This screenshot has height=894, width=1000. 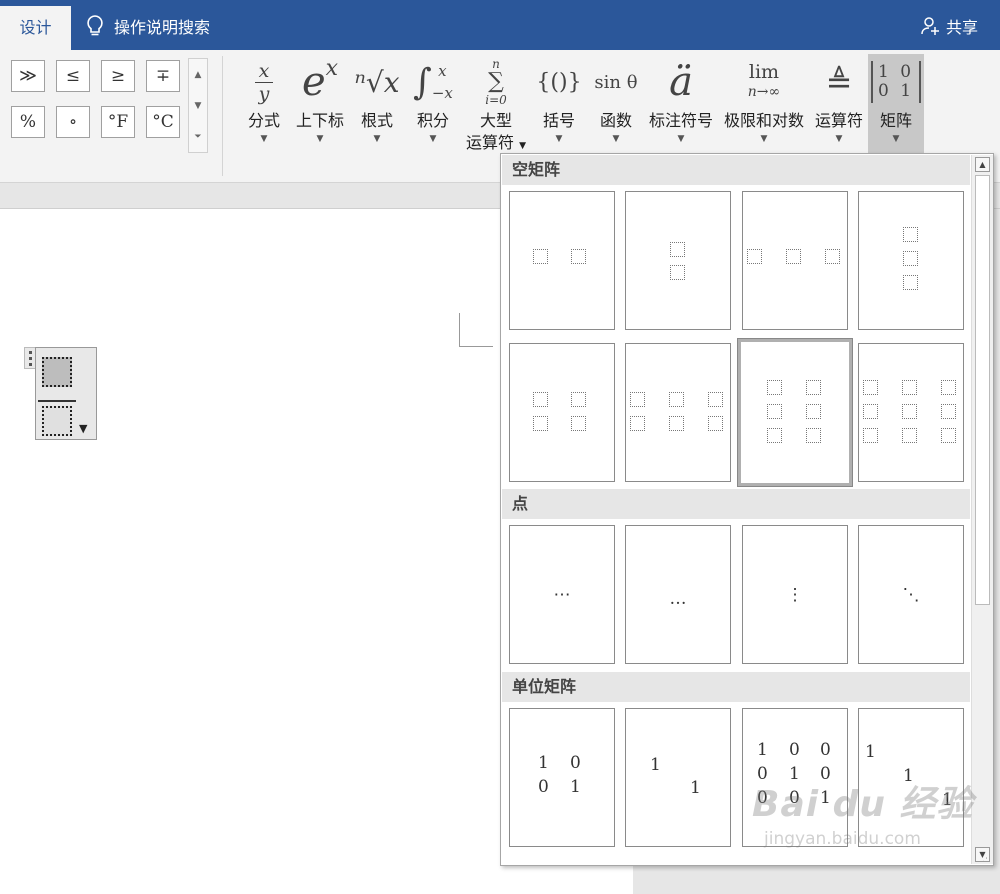 I want to click on symbol-less-equal: ≤, so click(x=73, y=76).